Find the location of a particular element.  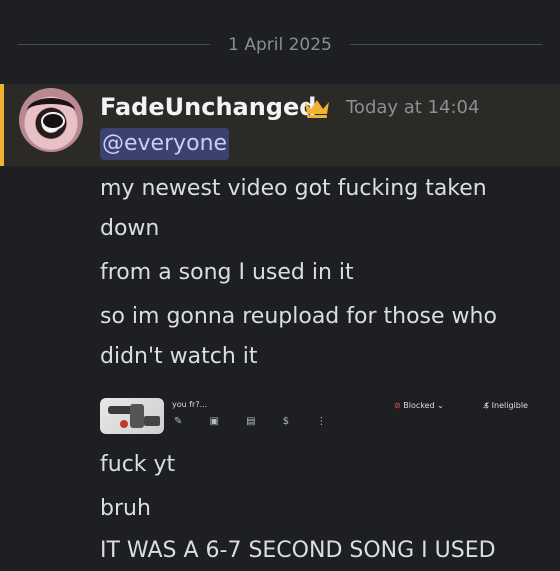

video-tool-icons: ✎ ▣ ▤ $ ⋮ is located at coordinates (256, 421).